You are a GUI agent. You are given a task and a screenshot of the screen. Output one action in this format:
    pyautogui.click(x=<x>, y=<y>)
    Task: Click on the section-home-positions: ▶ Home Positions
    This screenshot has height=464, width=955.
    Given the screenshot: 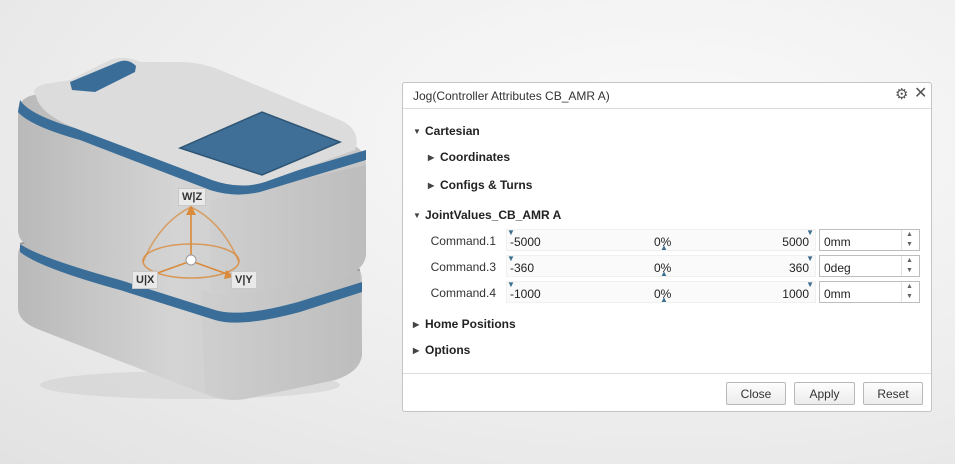 What is the action you would take?
    pyautogui.click(x=464, y=324)
    